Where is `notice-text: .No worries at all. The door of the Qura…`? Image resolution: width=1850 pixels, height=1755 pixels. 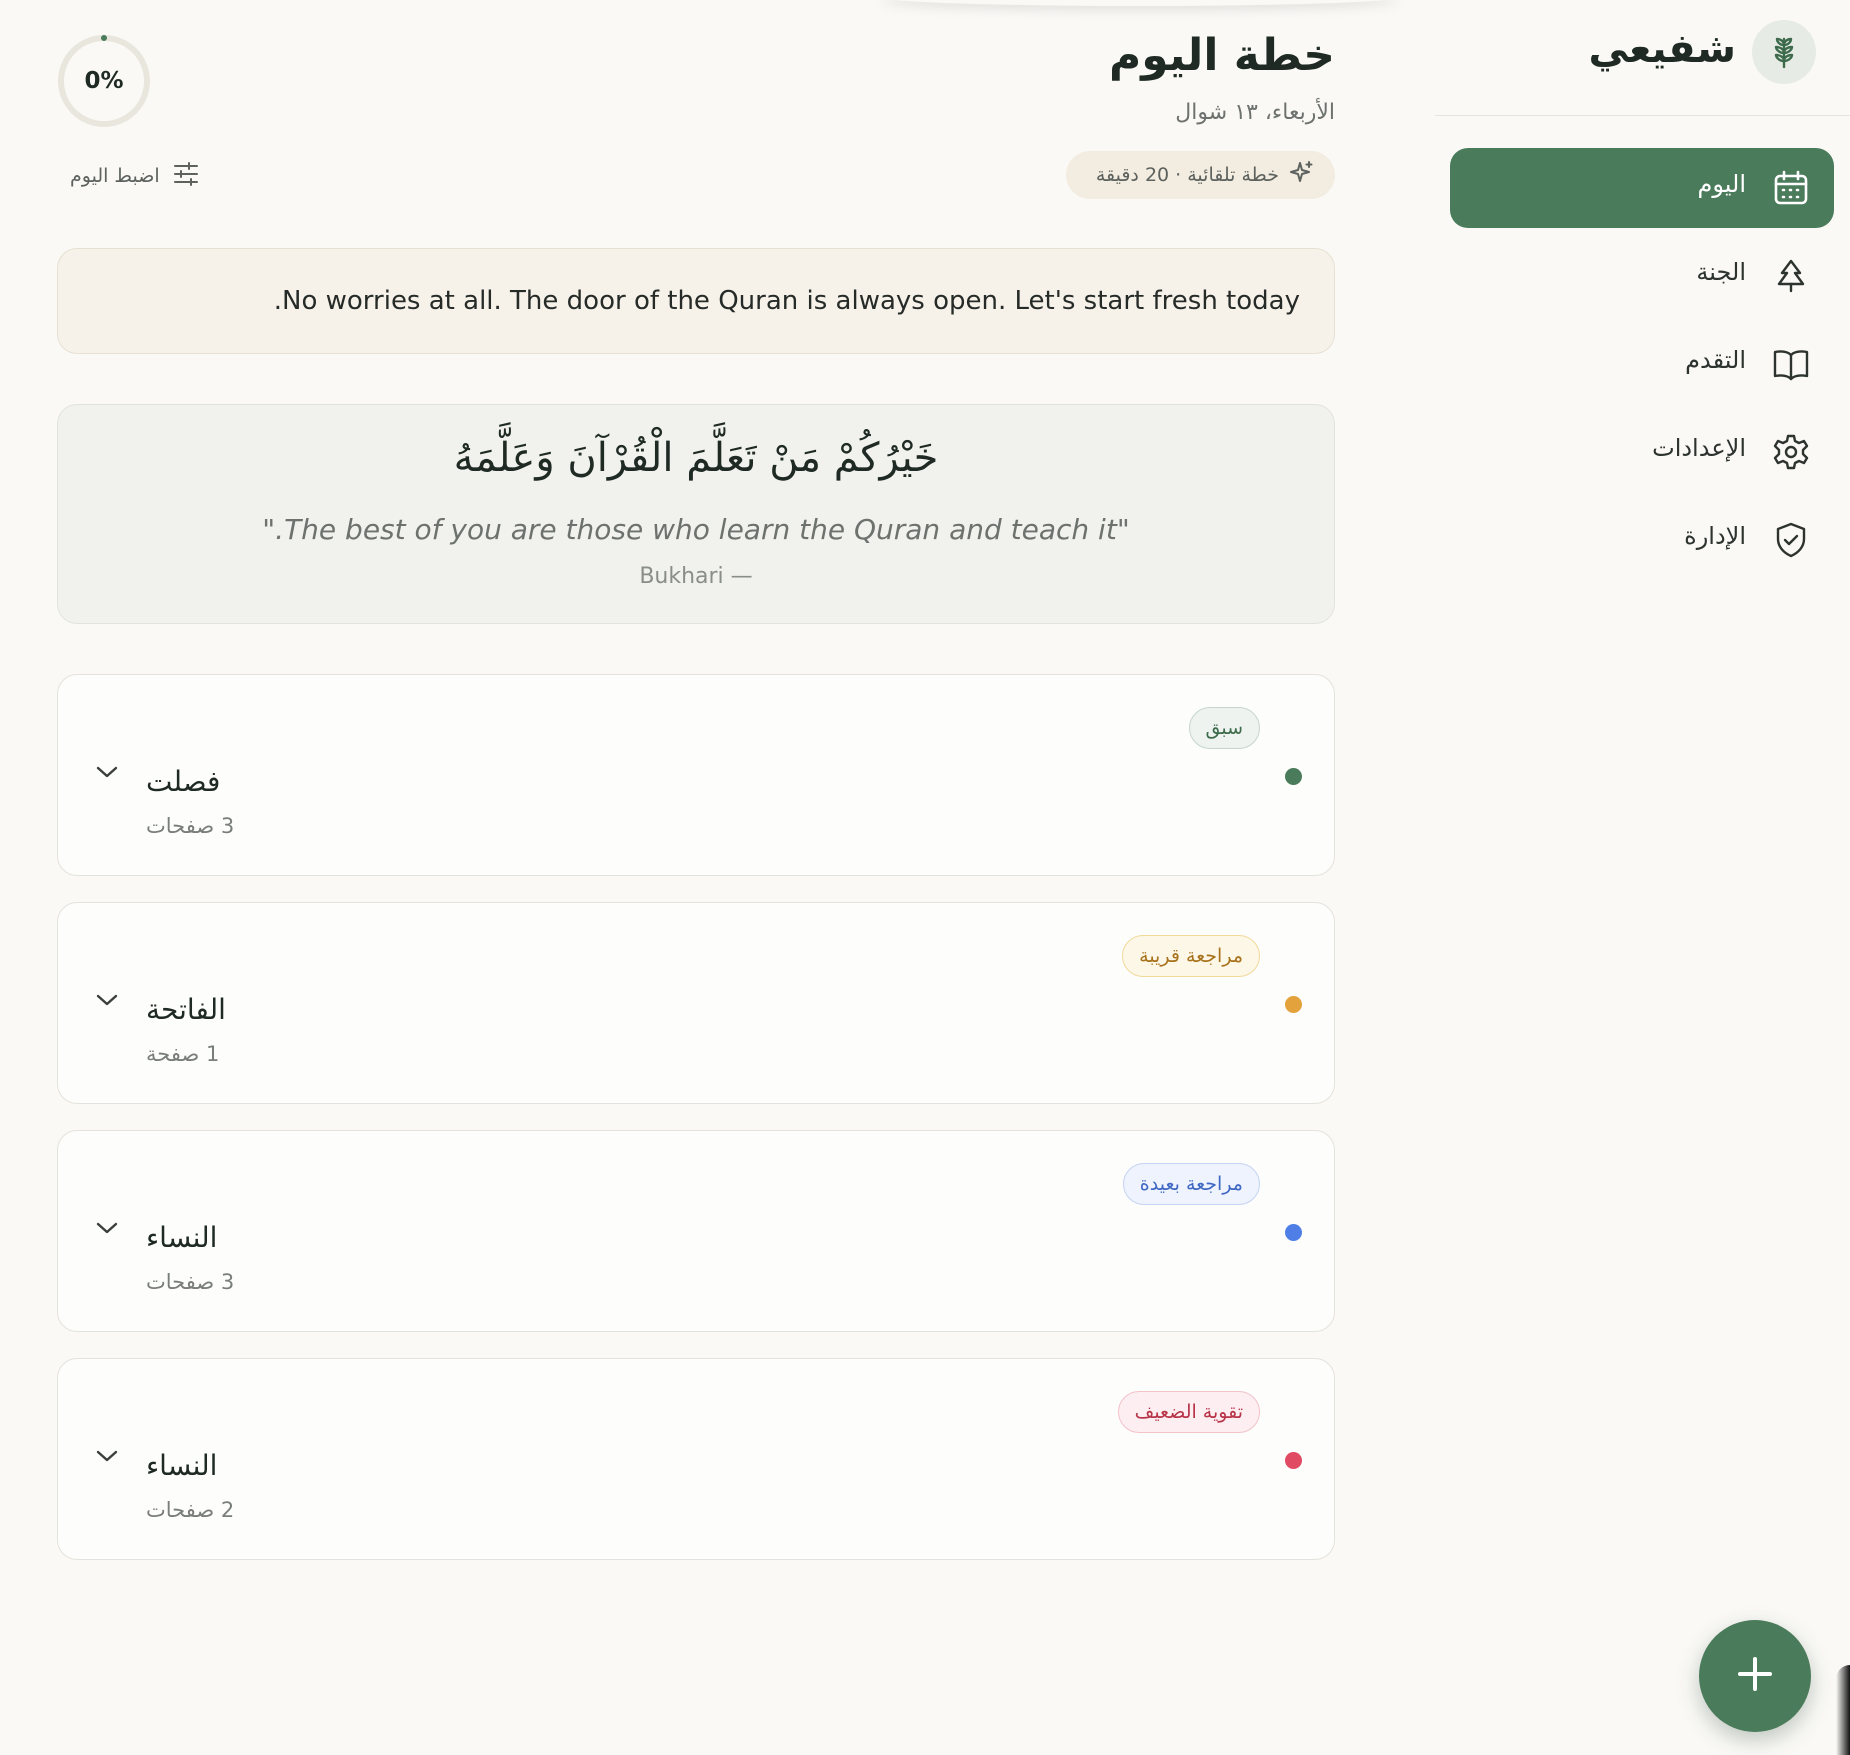 notice-text: .No worries at all. The door of the Qura… is located at coordinates (786, 301).